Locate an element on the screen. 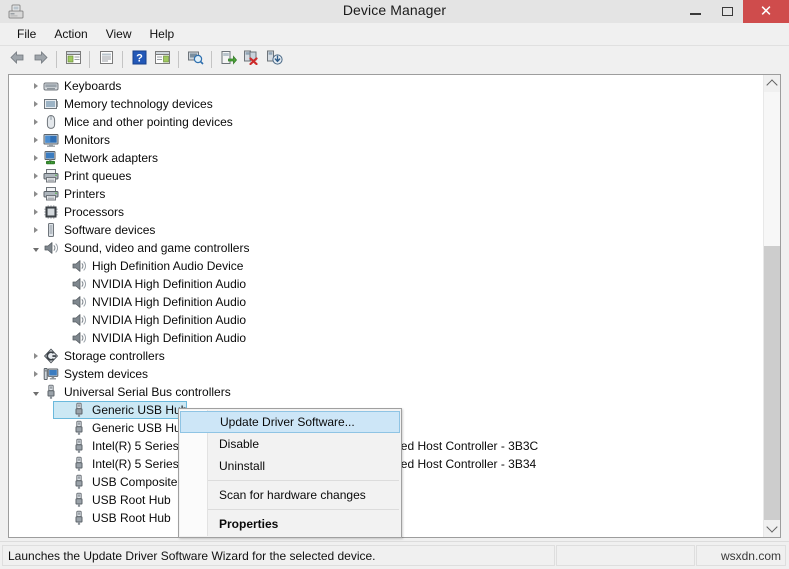 The image size is (789, 569). tree-item-label: Universal Serial Bus controllers is located at coordinates (147, 392).